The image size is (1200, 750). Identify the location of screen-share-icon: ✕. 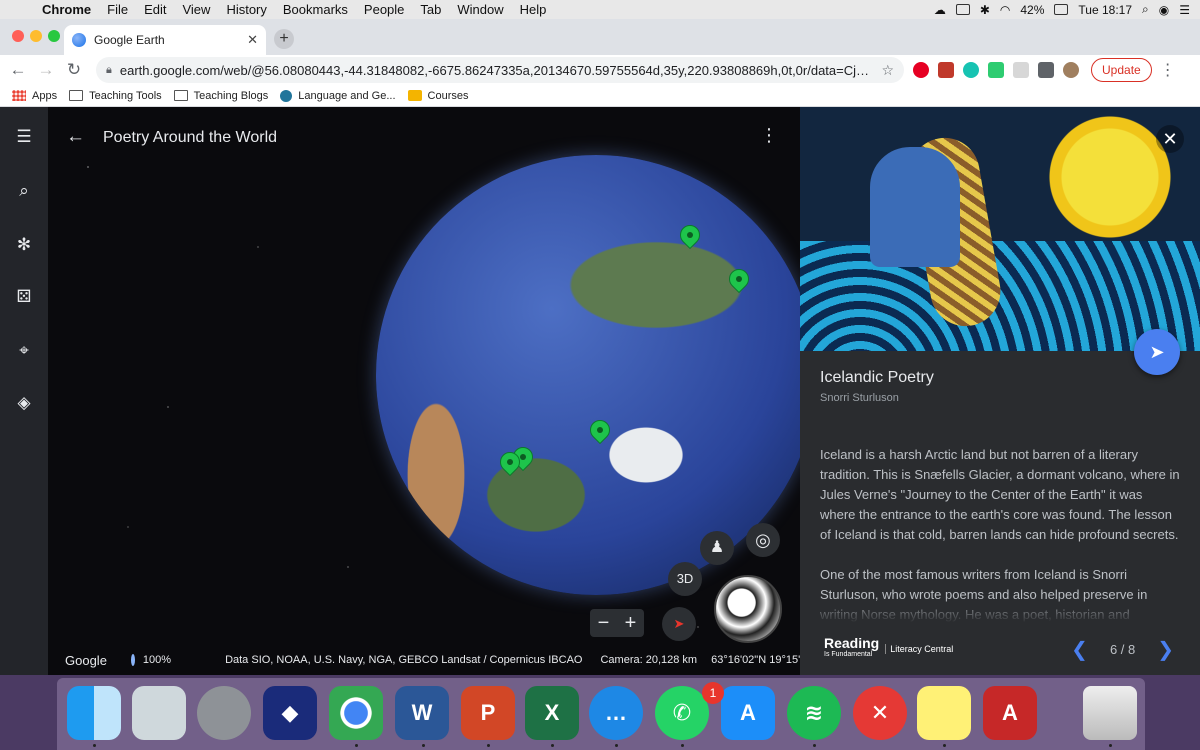
(880, 713).